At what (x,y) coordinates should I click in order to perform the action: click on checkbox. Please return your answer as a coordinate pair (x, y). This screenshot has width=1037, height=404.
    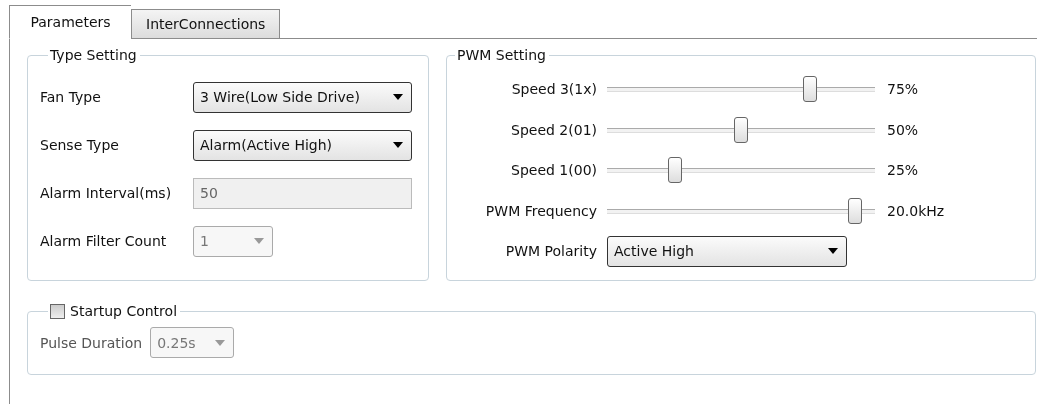
    Looking at the image, I should click on (57, 311).